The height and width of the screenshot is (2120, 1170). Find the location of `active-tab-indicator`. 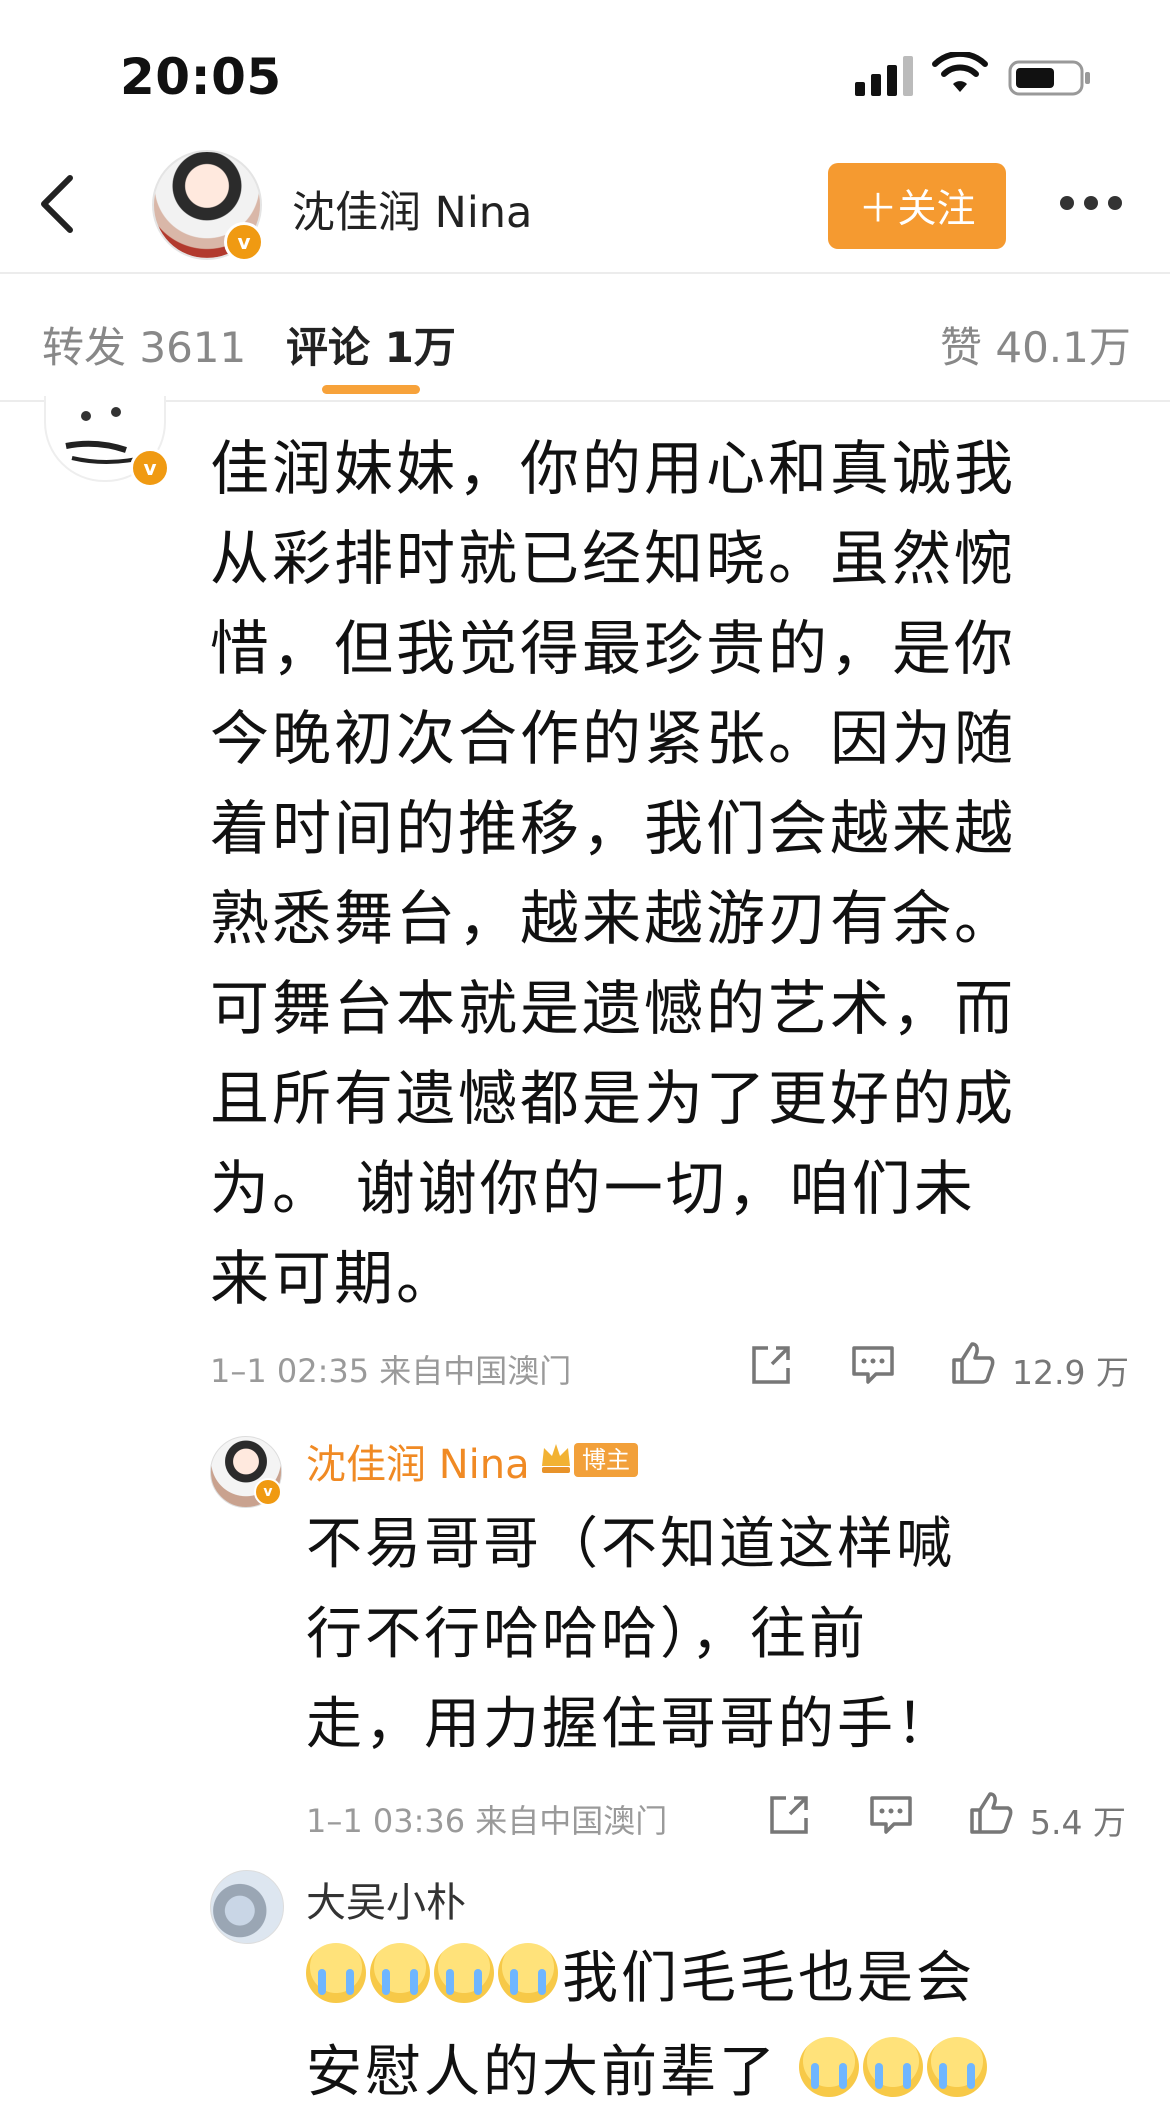

active-tab-indicator is located at coordinates (371, 389).